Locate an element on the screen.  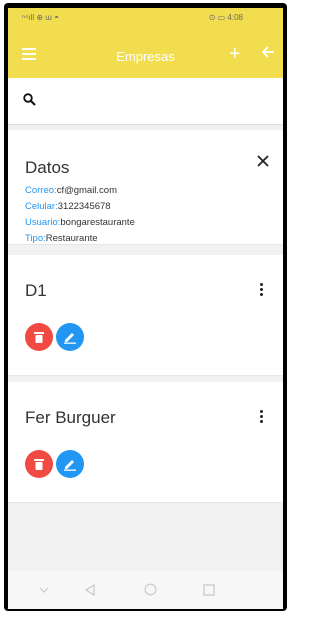
detail-value: cf@gmail.com is located at coordinates (87, 190).